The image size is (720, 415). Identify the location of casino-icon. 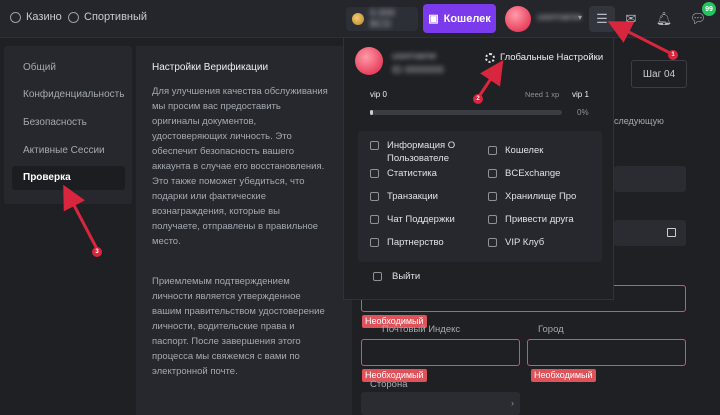
(15, 17).